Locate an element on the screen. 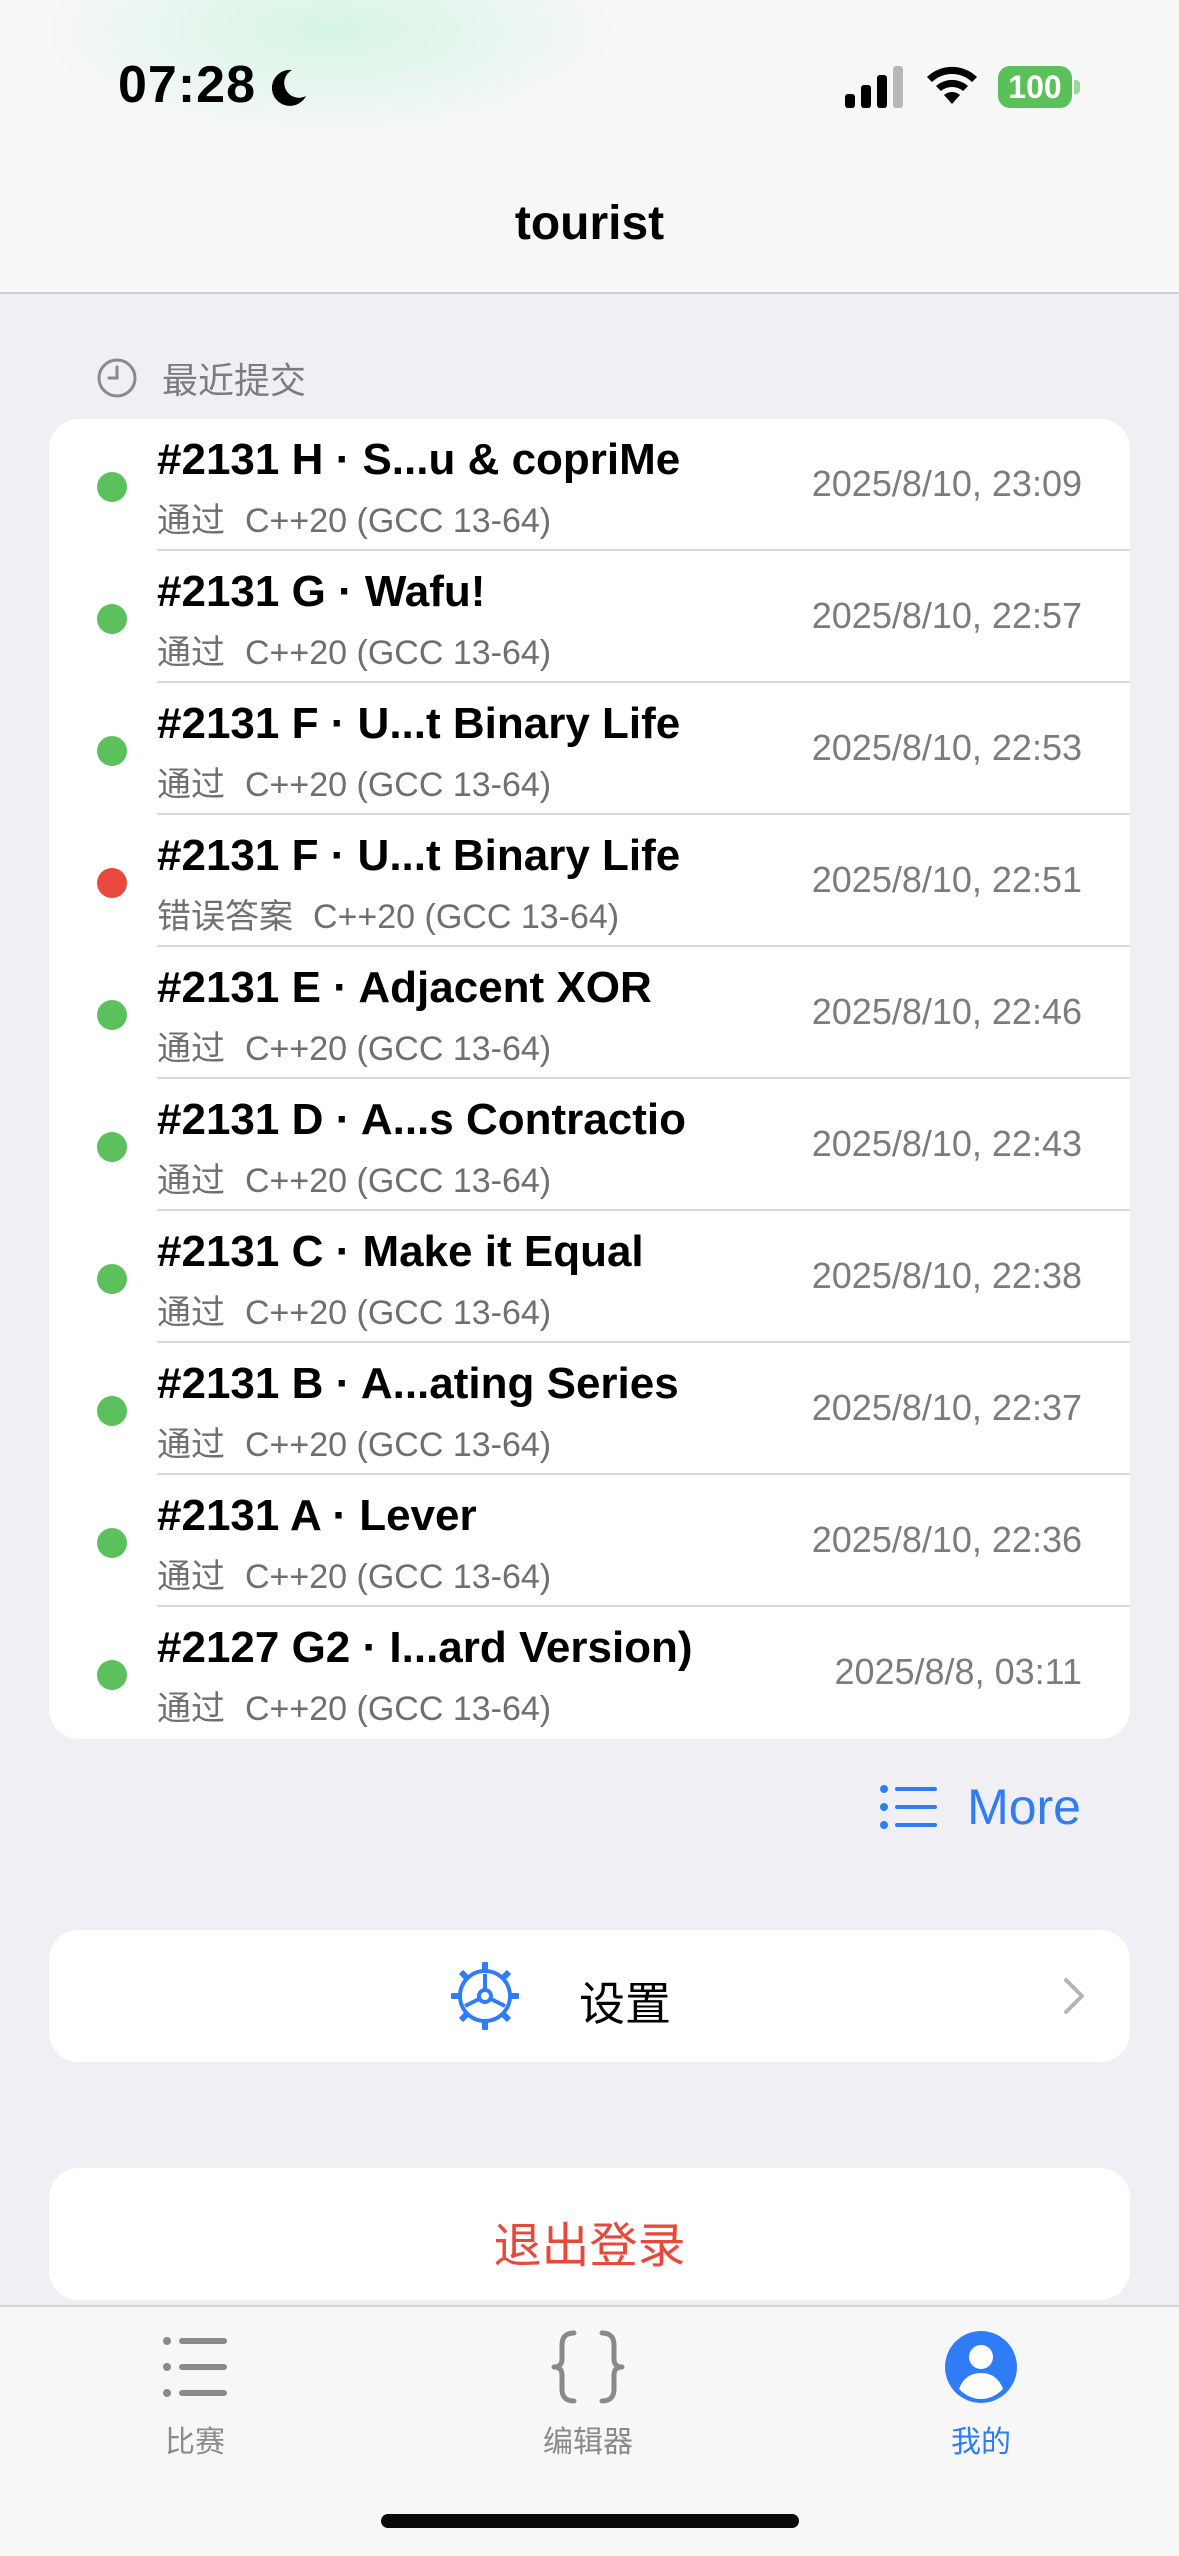  person-icon is located at coordinates (981, 2367).